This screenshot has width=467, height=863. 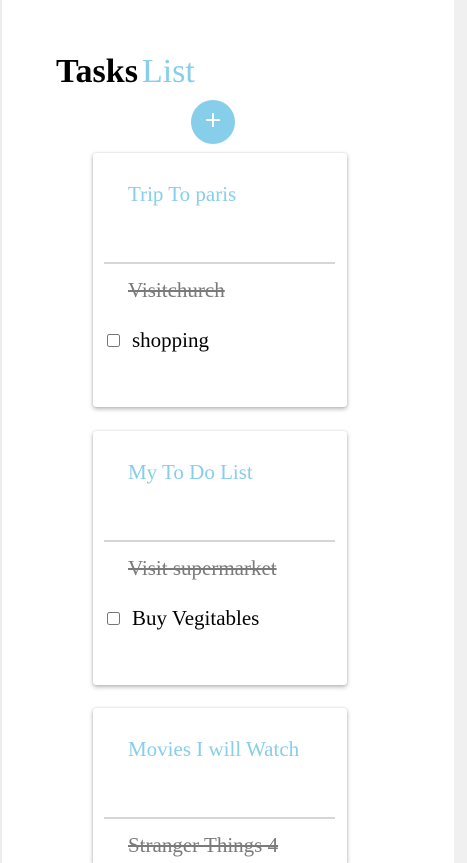 I want to click on pending-task: shopping, so click(x=158, y=340).